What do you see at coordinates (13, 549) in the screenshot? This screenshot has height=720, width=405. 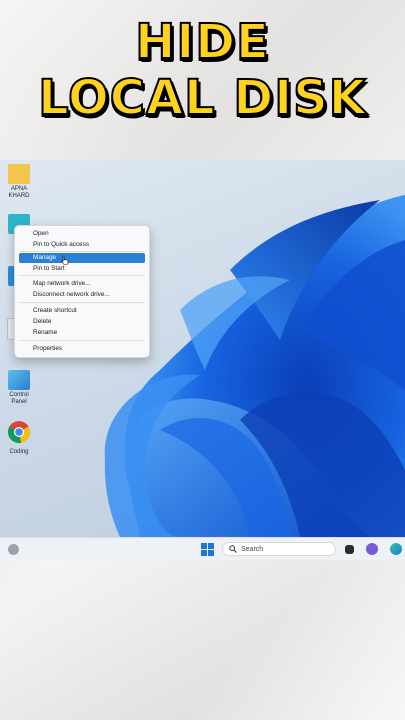 I see `weather-icon` at bounding box center [13, 549].